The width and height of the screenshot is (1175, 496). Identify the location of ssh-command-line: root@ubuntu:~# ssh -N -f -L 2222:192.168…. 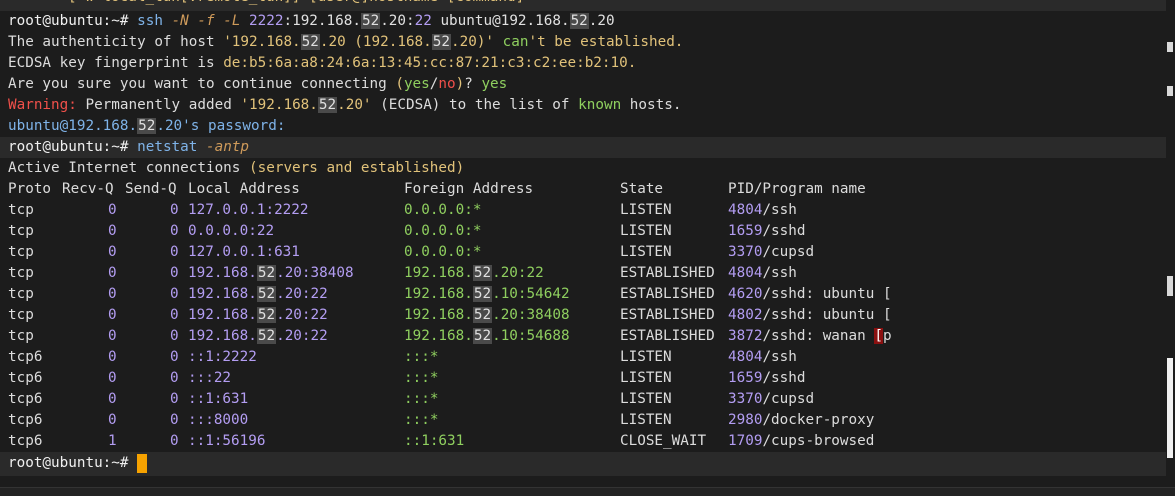
(311, 21).